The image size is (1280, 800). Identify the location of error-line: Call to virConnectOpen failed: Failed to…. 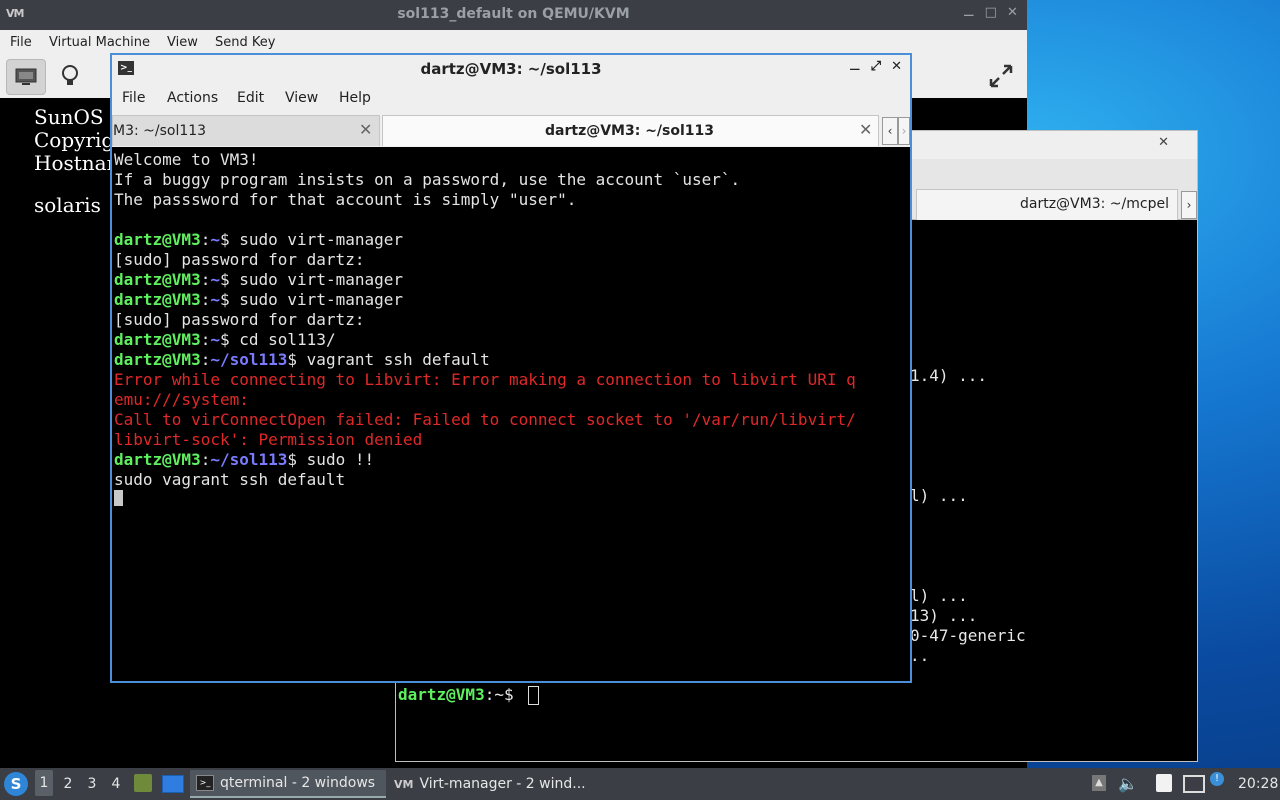
(485, 419).